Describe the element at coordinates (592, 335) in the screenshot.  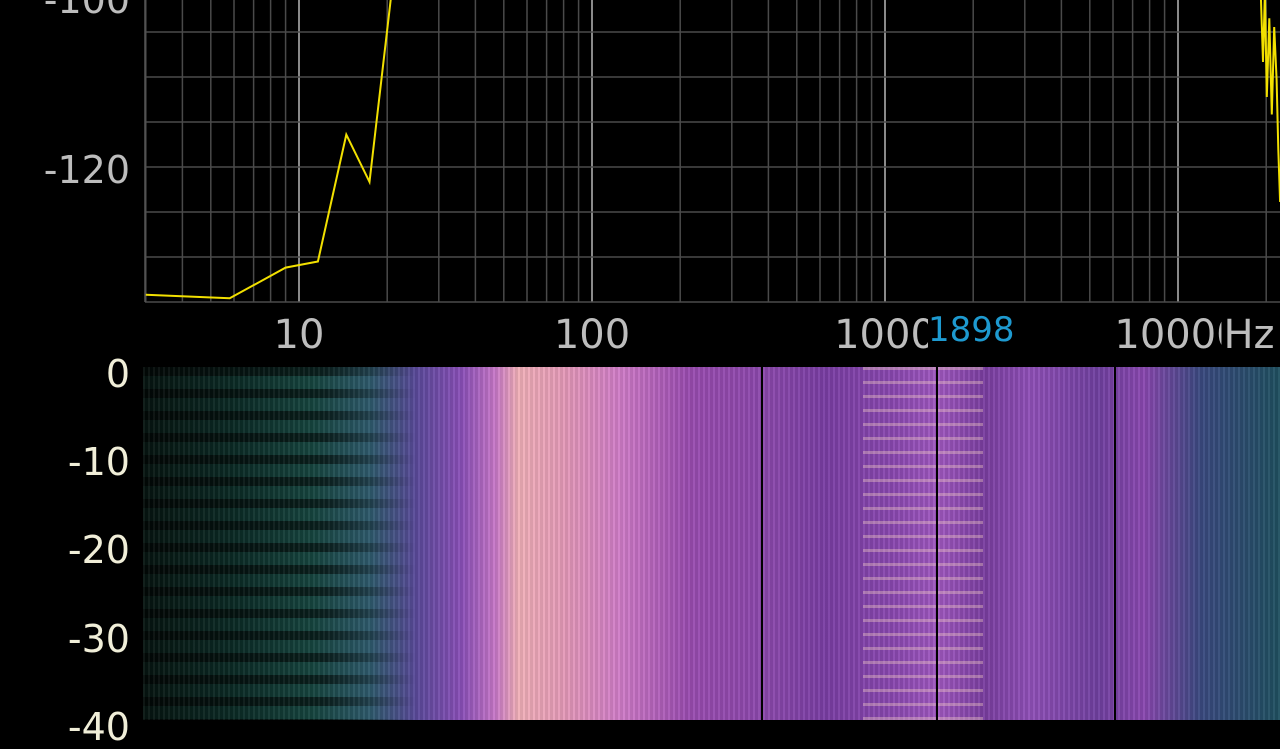
I see `x-label-100: 100` at that location.